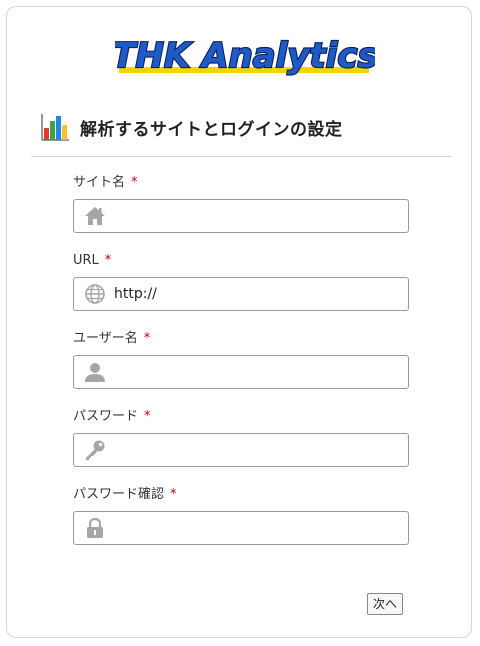  I want to click on username-input, so click(258, 372).